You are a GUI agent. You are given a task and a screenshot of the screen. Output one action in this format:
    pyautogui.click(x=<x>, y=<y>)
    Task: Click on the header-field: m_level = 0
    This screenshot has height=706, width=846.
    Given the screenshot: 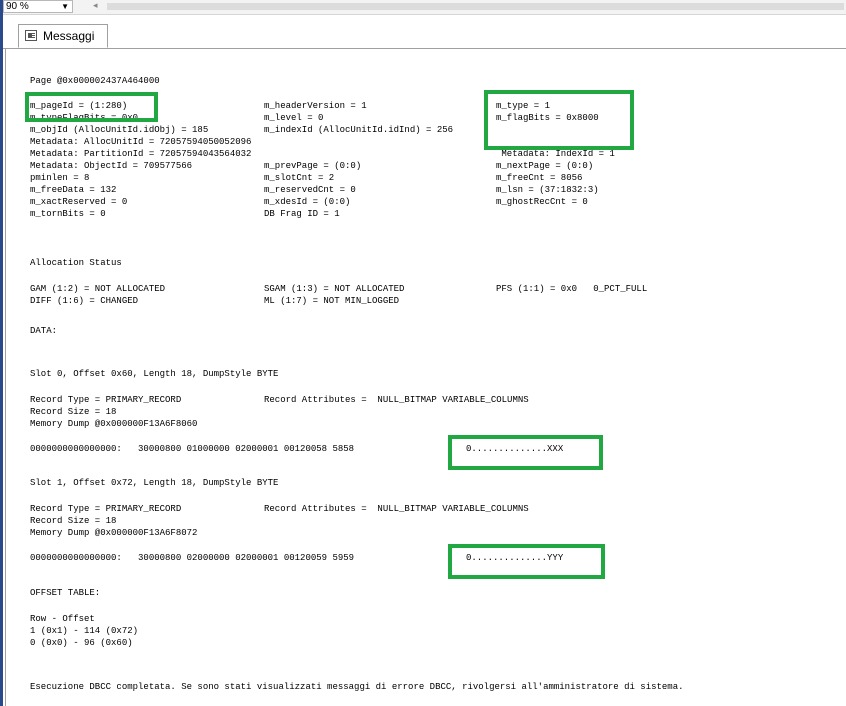 What is the action you would take?
    pyautogui.click(x=294, y=118)
    